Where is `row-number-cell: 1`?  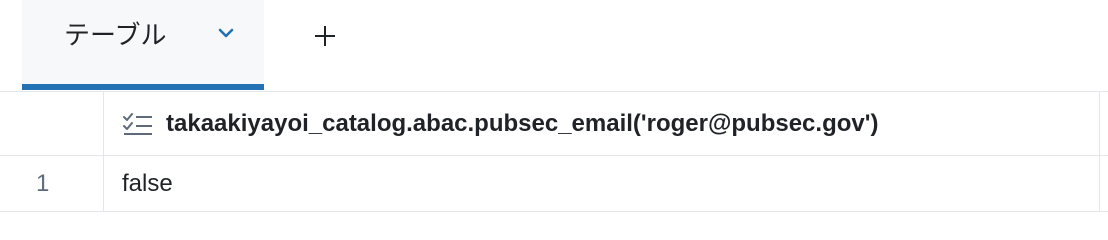
row-number-cell: 1 is located at coordinates (52, 183).